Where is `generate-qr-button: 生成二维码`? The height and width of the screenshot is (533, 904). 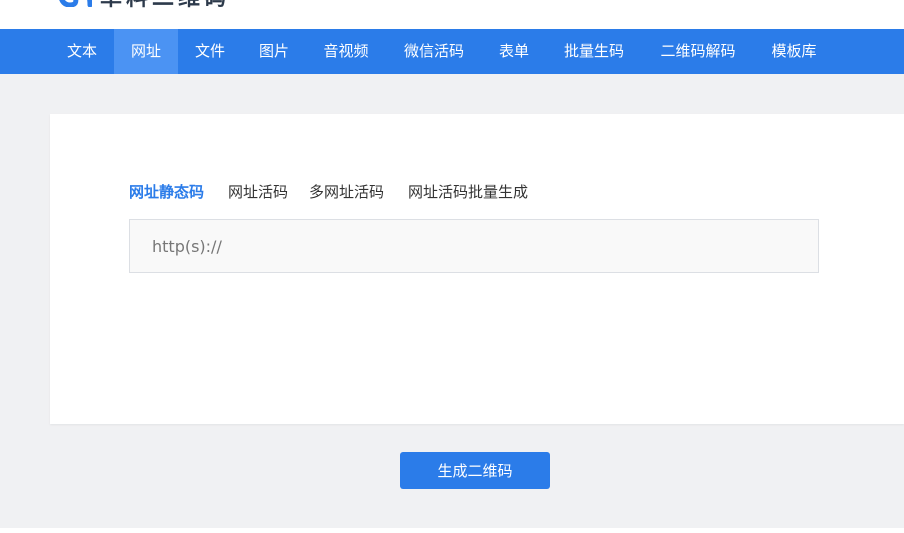
generate-qr-button: 生成二维码 is located at coordinates (475, 470).